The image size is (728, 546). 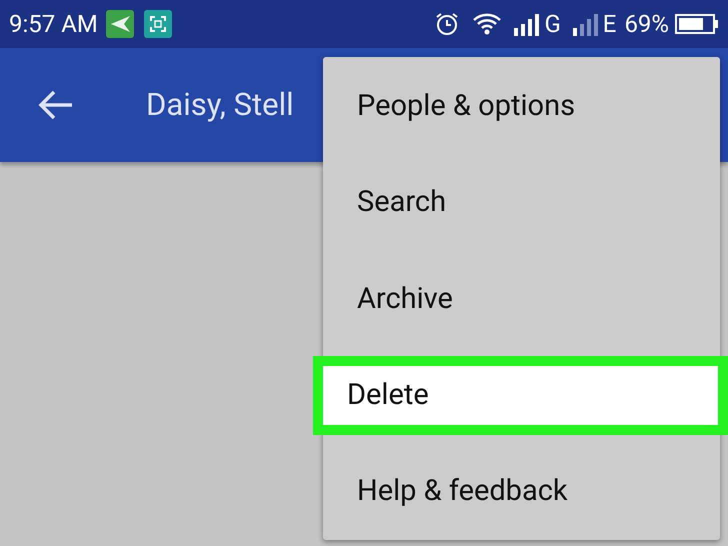 I want to click on menu-item: Search, so click(x=521, y=203).